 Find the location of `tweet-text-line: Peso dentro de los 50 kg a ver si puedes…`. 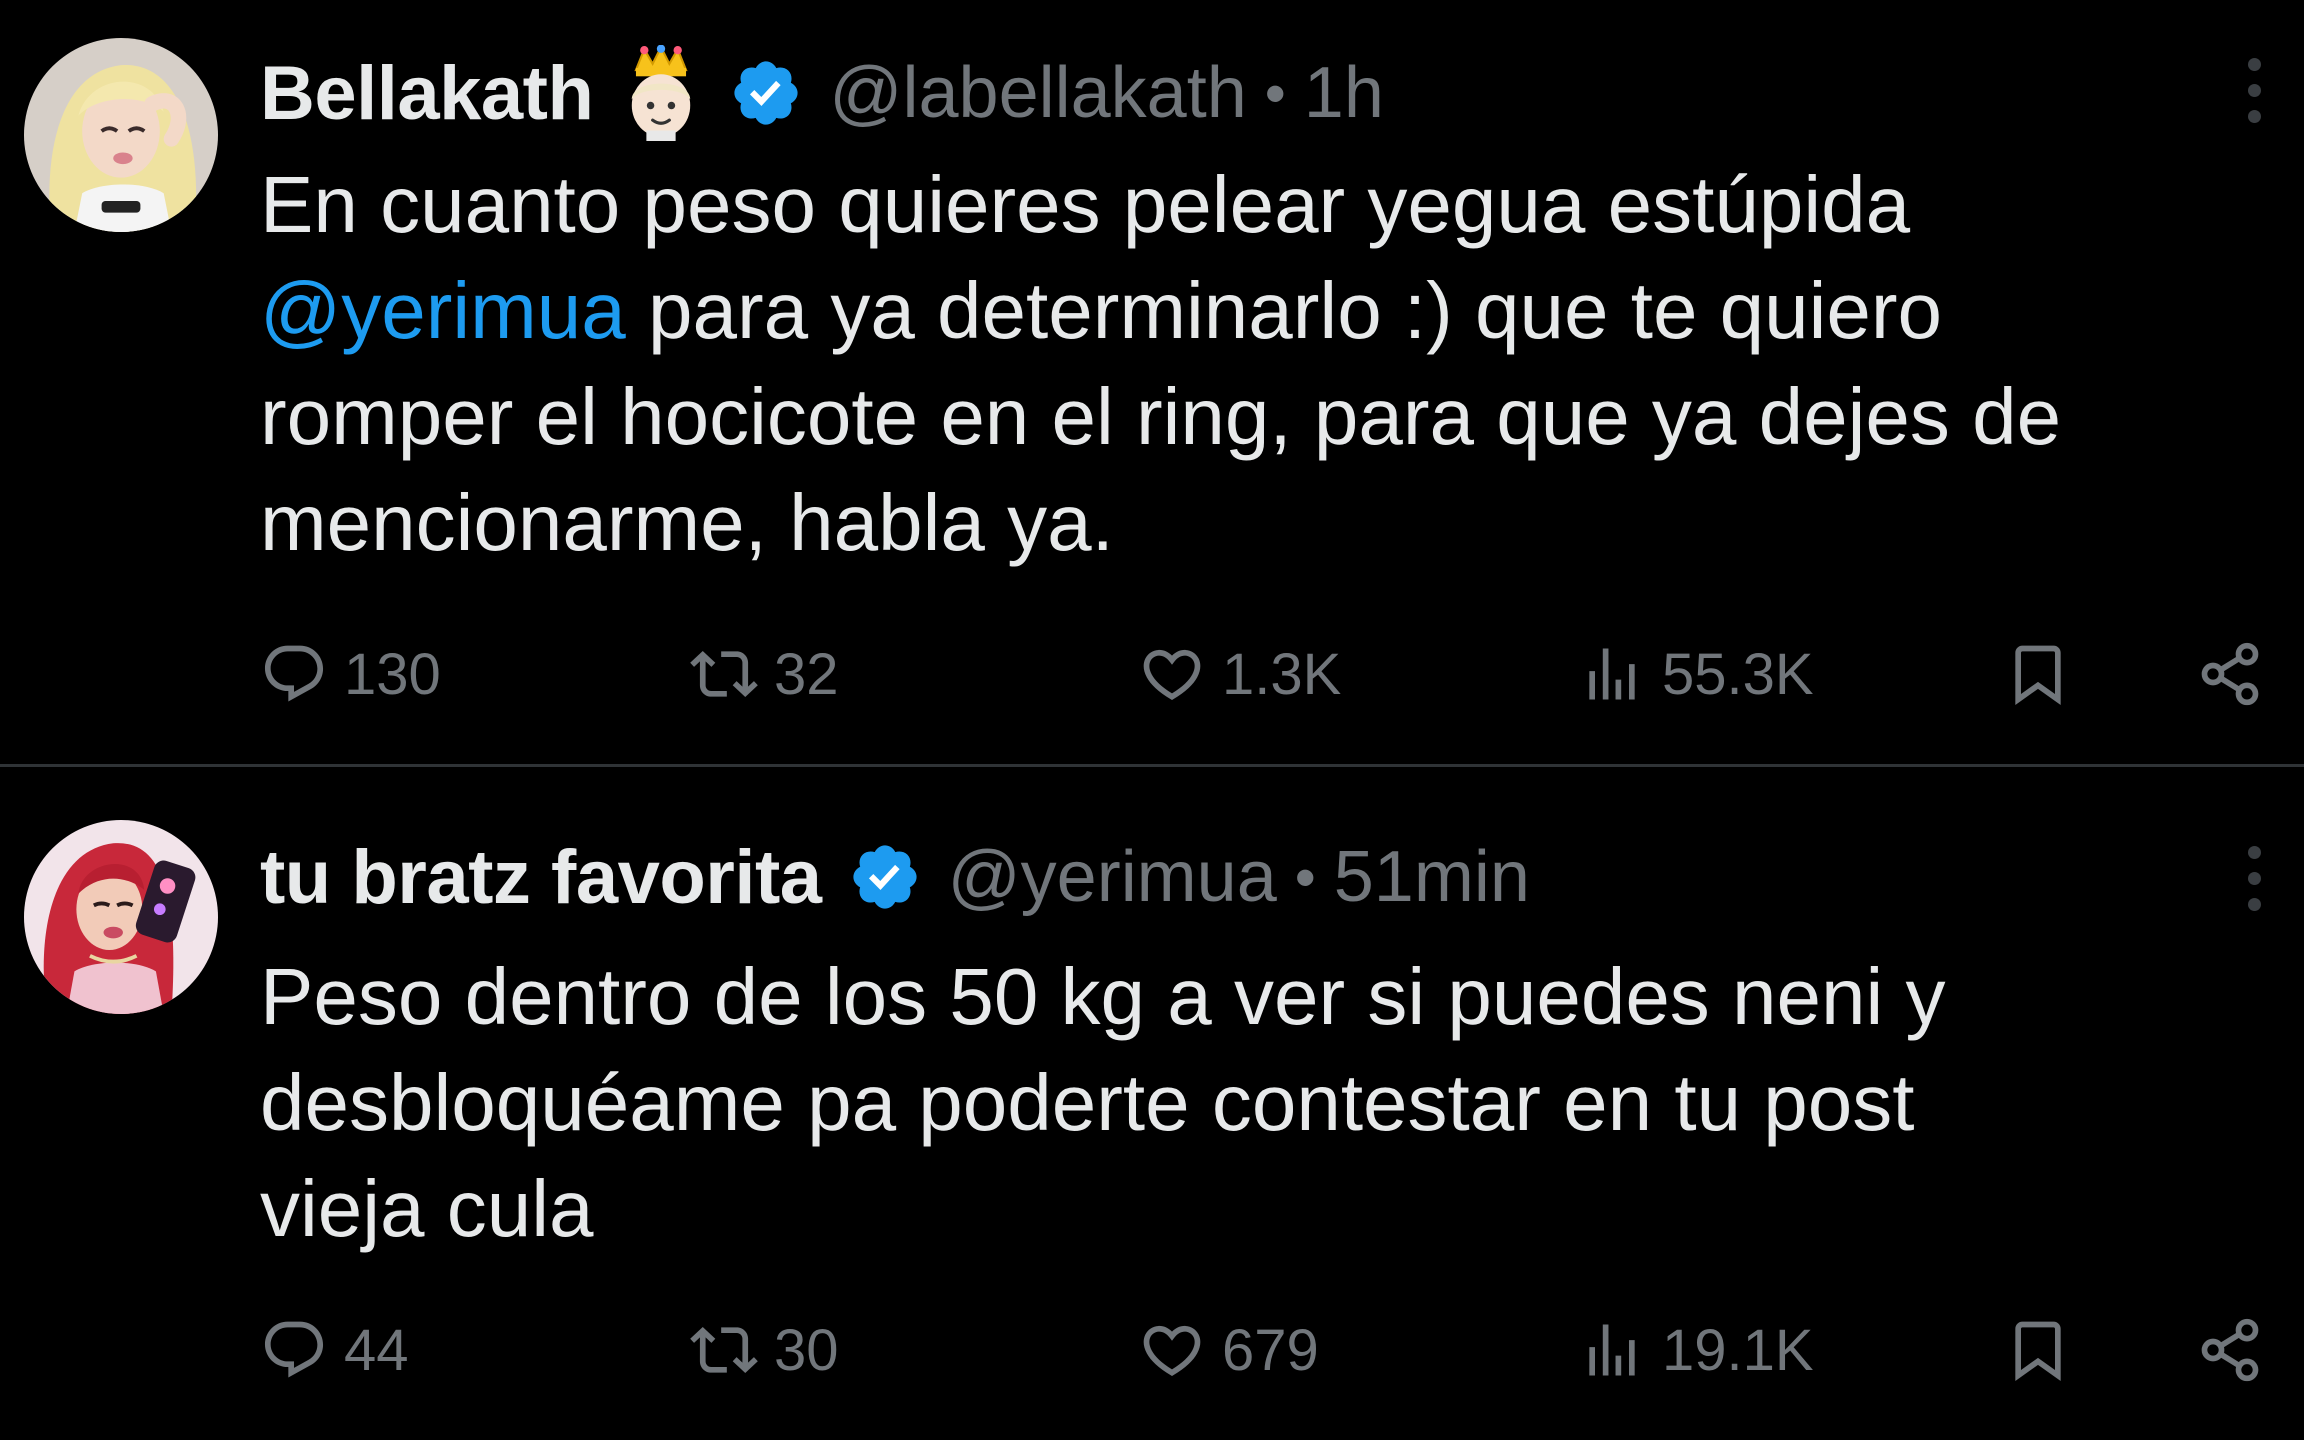

tweet-text-line: Peso dentro de los 50 kg a ver si puedes… is located at coordinates (1103, 996).